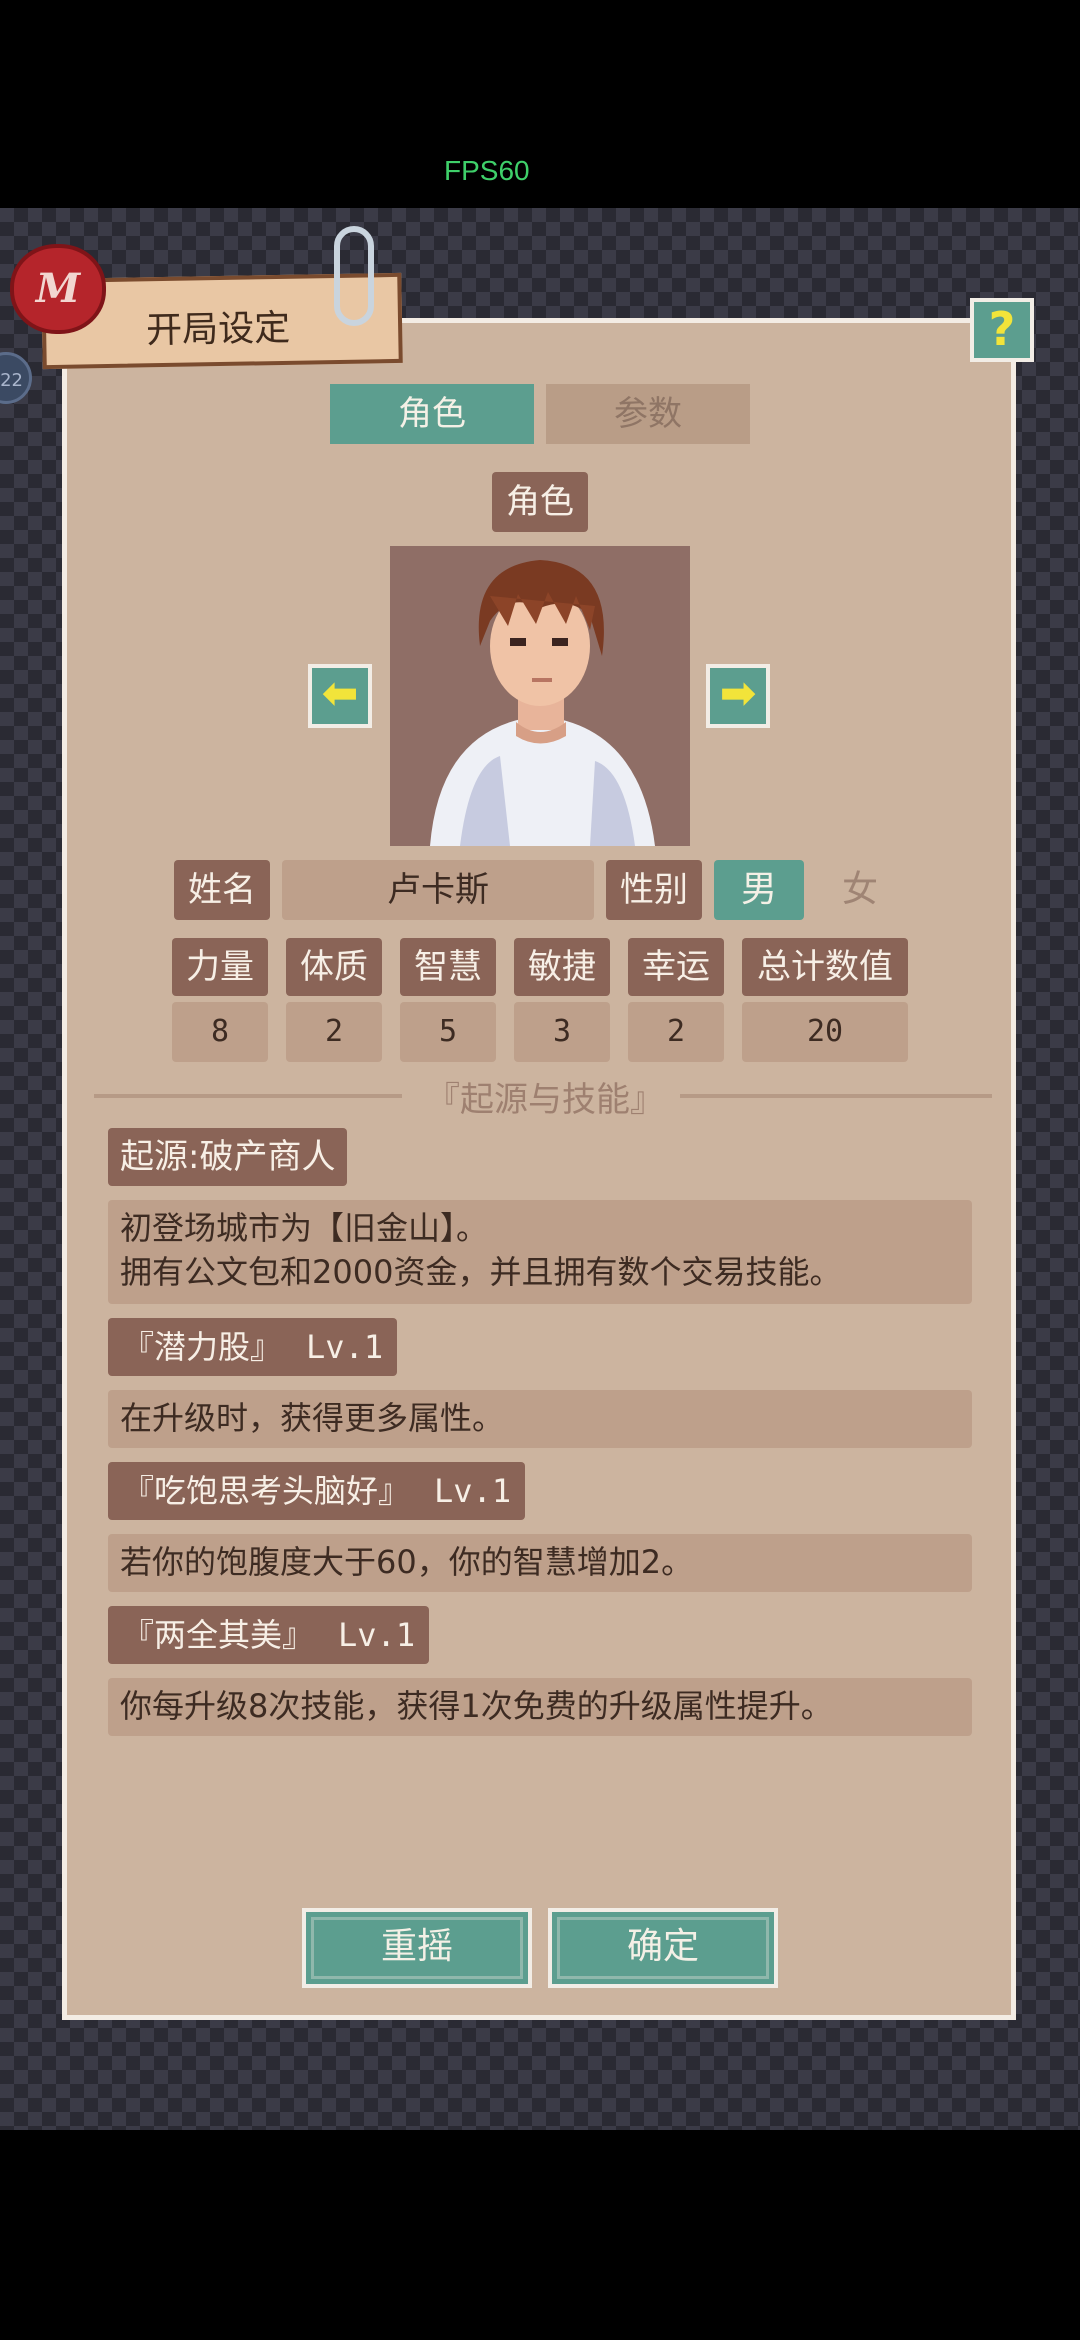 The image size is (1080, 2340). Describe the element at coordinates (540, 1252) in the screenshot. I see `origin-description: 初登场城市为【旧金山】。 拥有公文包和2000资金，并且拥有数个交易技能。` at that location.